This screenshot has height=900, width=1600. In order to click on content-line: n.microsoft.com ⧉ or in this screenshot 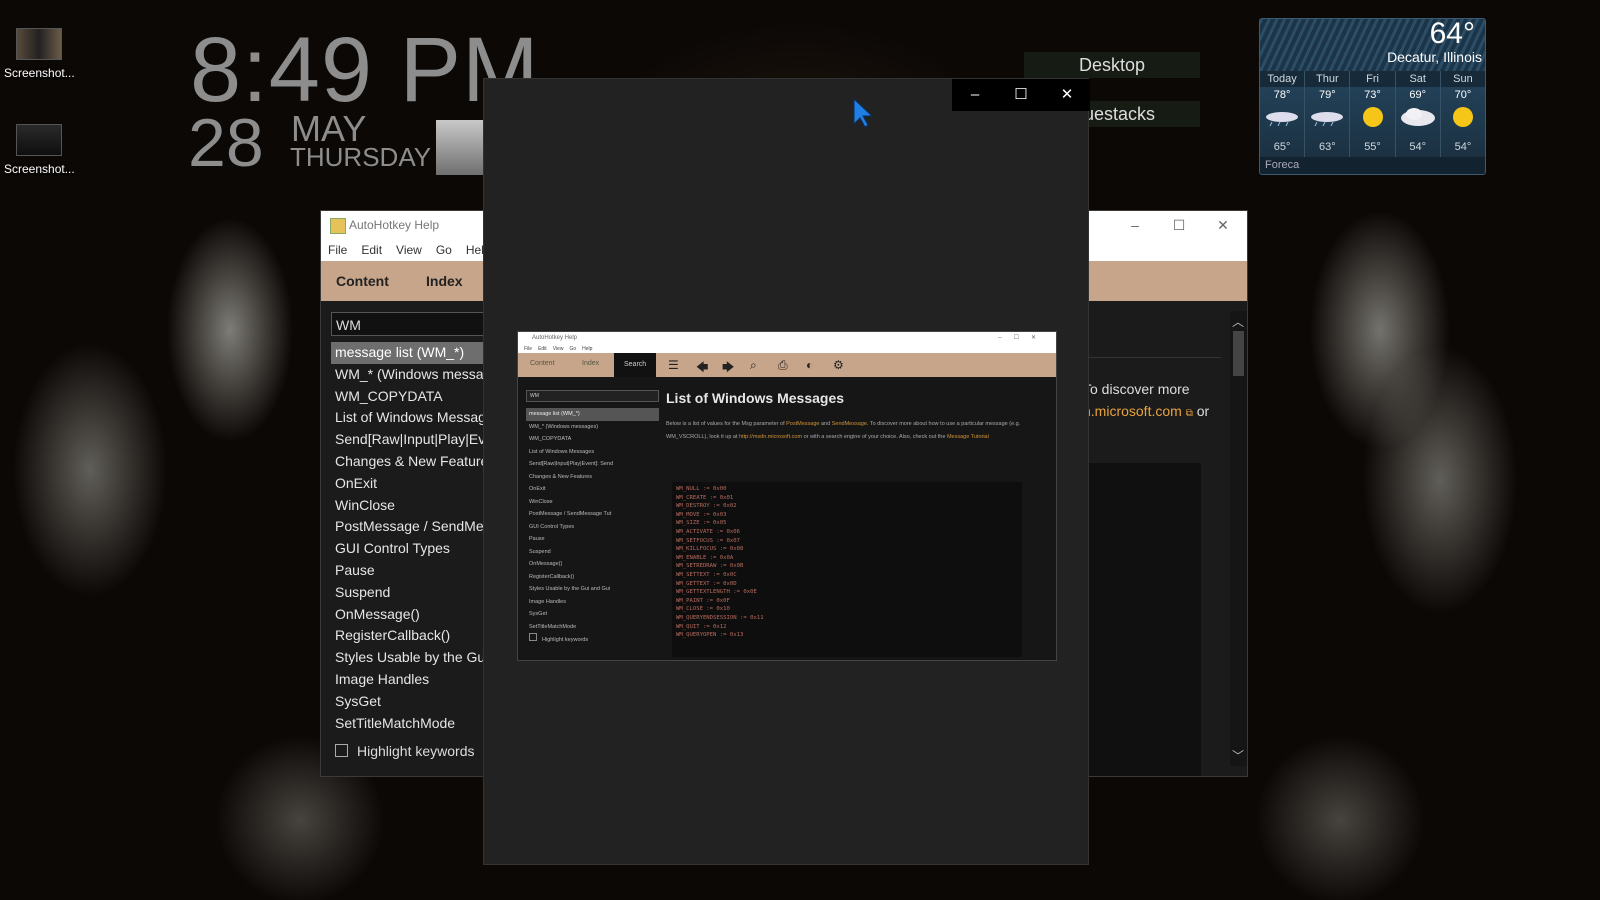, I will do `click(1158, 411)`.